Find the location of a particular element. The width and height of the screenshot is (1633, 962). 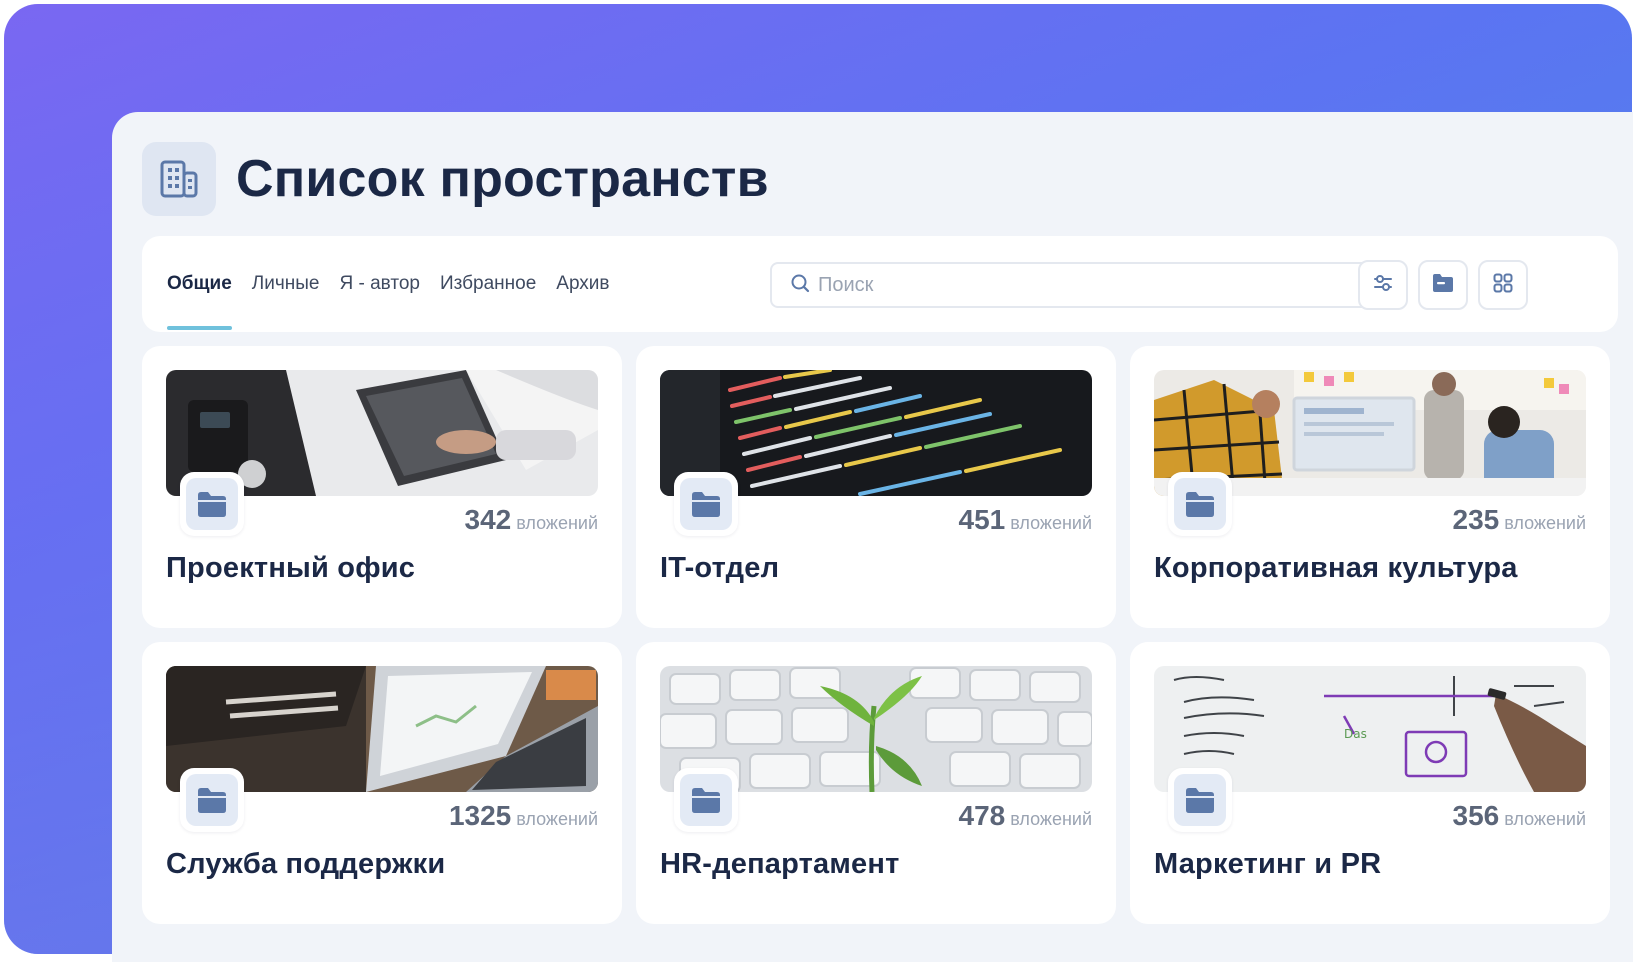

space-card: 235 вложений Корпоративная культура is located at coordinates (1370, 487).